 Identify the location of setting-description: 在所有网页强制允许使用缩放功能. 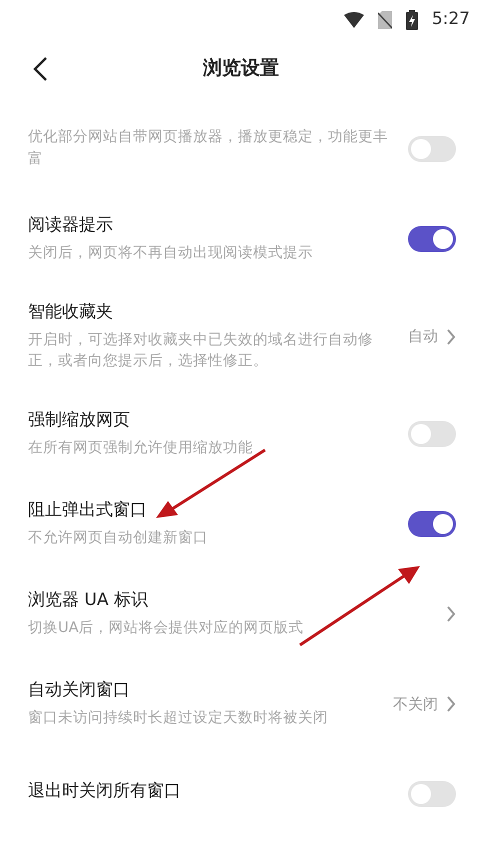
(141, 448).